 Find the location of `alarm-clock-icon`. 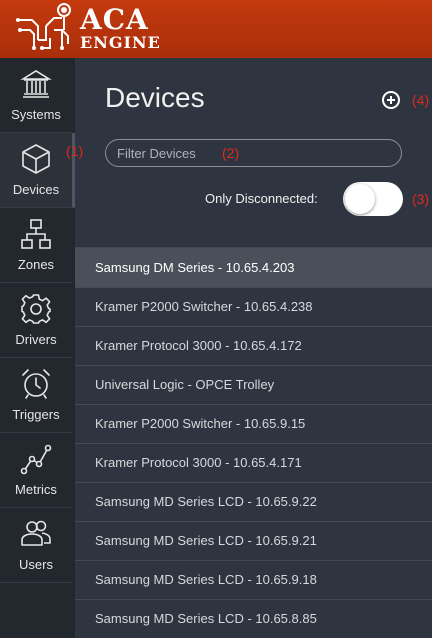

alarm-clock-icon is located at coordinates (36, 384).